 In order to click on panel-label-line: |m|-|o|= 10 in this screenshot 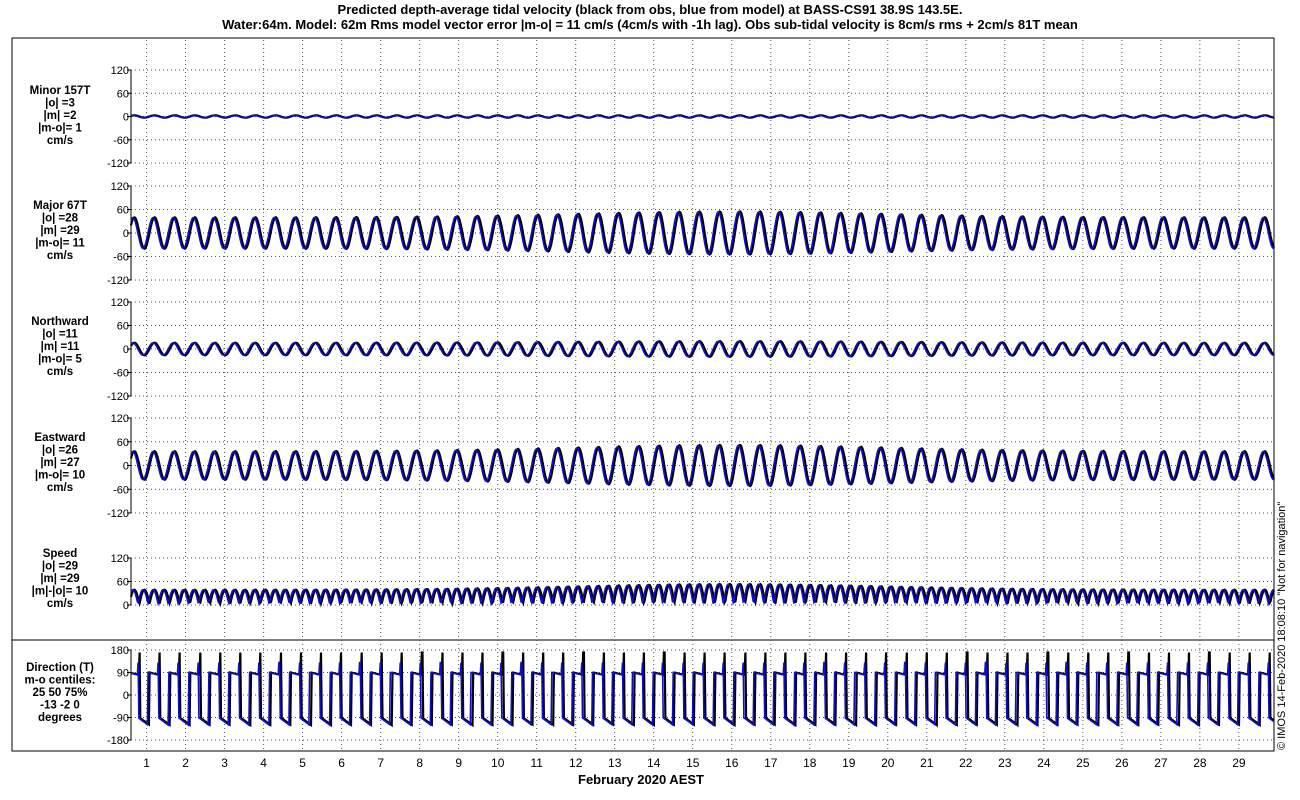, I will do `click(60, 592)`.